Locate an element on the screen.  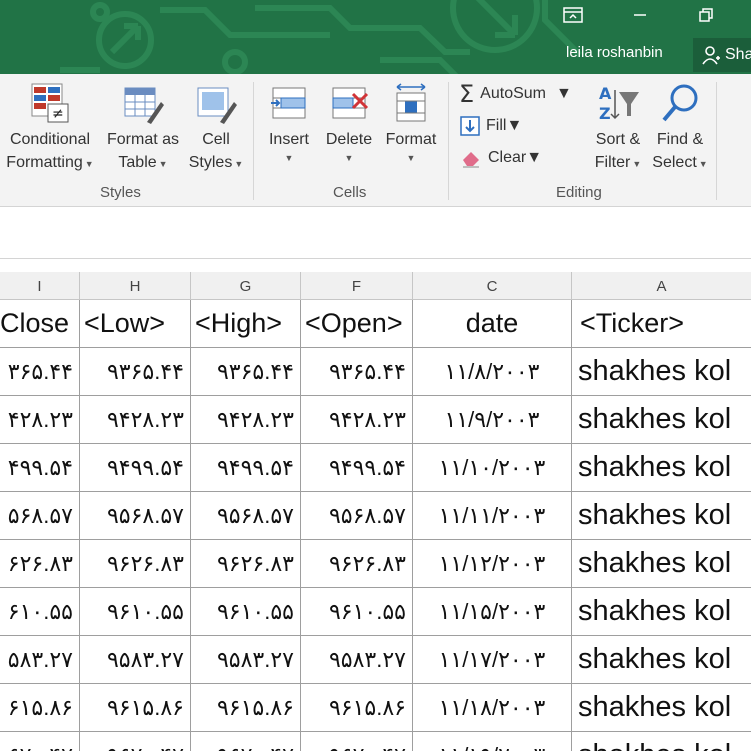
share-button: Sha is located at coordinates (722, 55).